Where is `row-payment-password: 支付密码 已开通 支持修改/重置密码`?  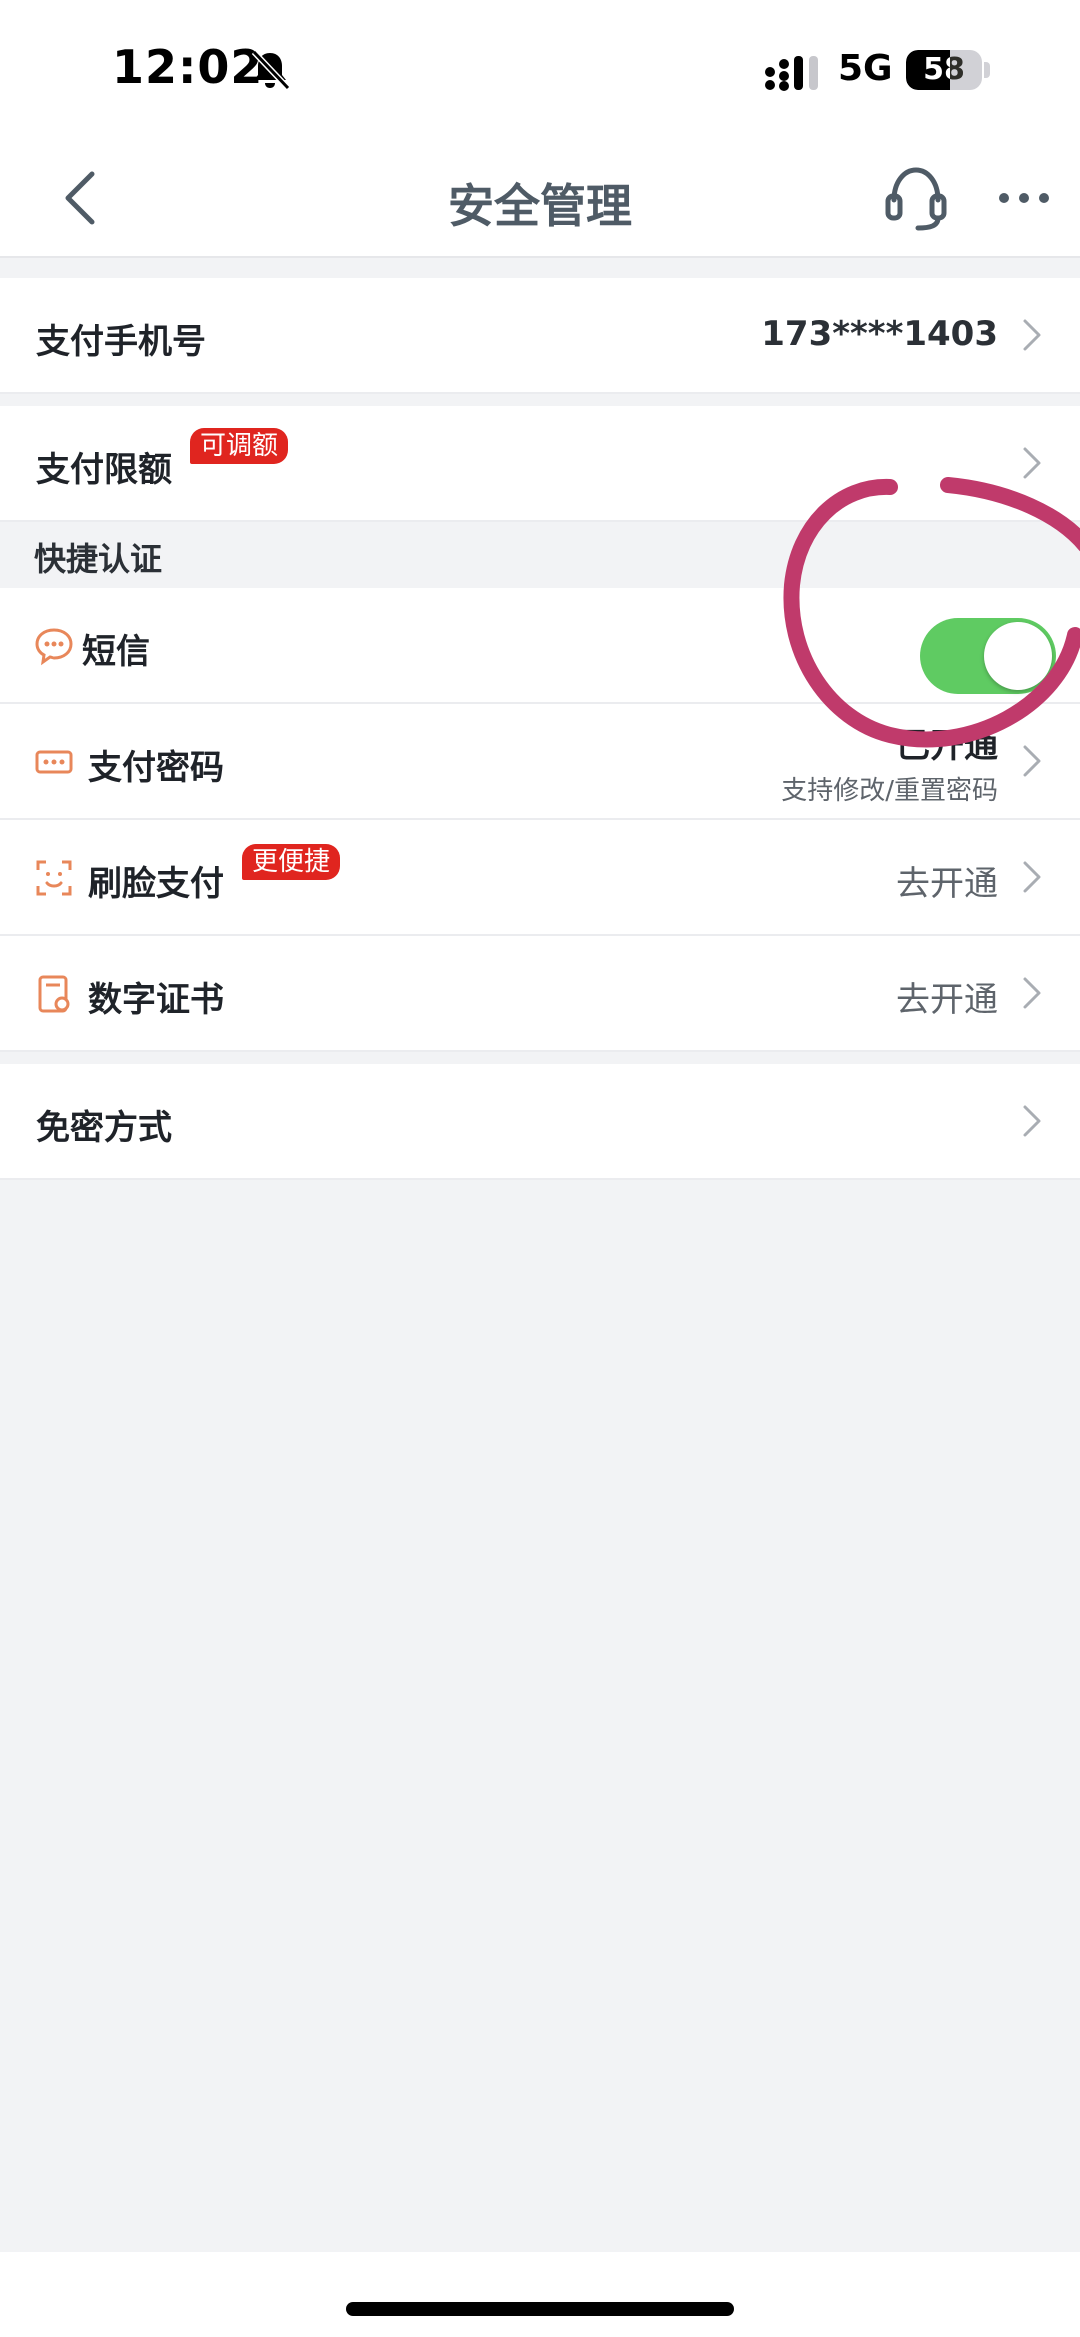
row-payment-password: 支付密码 已开通 支持修改/重置密码 is located at coordinates (540, 762).